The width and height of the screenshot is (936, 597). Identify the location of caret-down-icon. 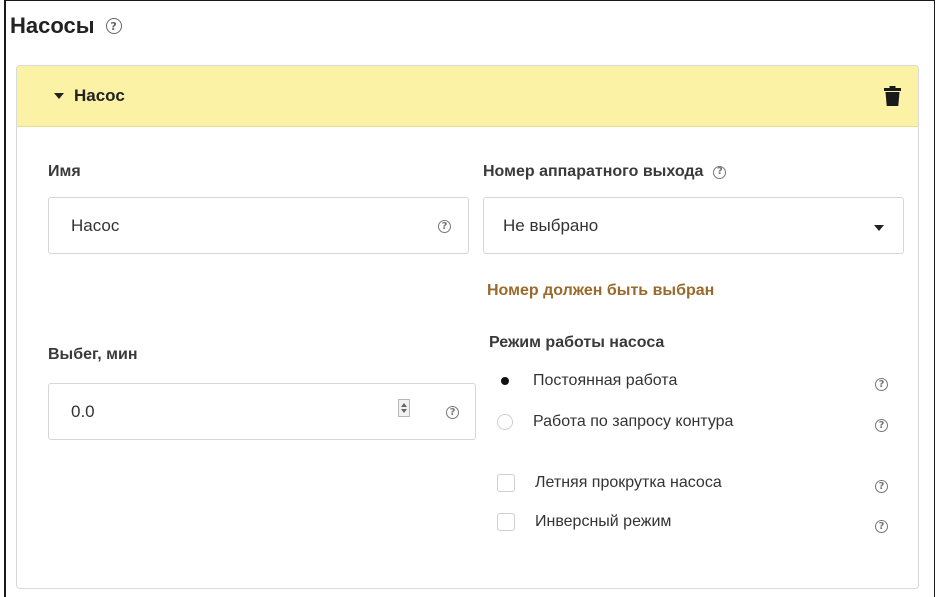
(59, 96).